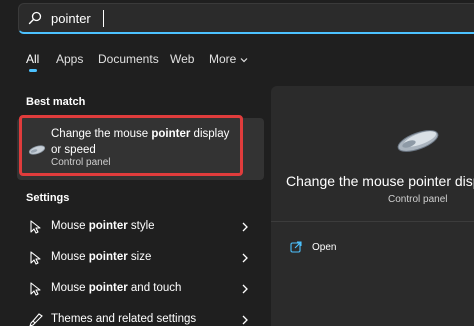  Describe the element at coordinates (182, 59) in the screenshot. I see `tab-web: Web` at that location.